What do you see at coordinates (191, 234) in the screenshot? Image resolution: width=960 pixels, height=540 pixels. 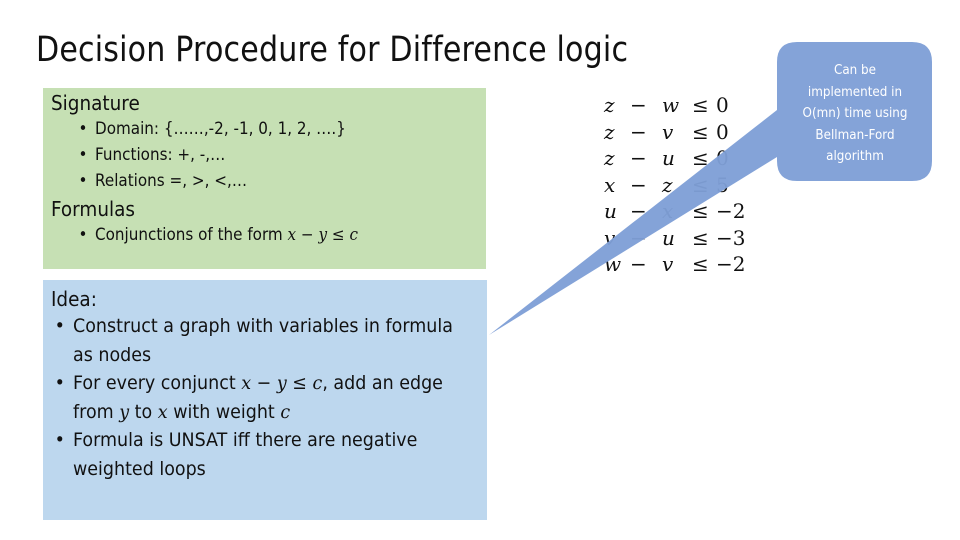 I see `formulas-item-text: Conjunctions of the form` at bounding box center [191, 234].